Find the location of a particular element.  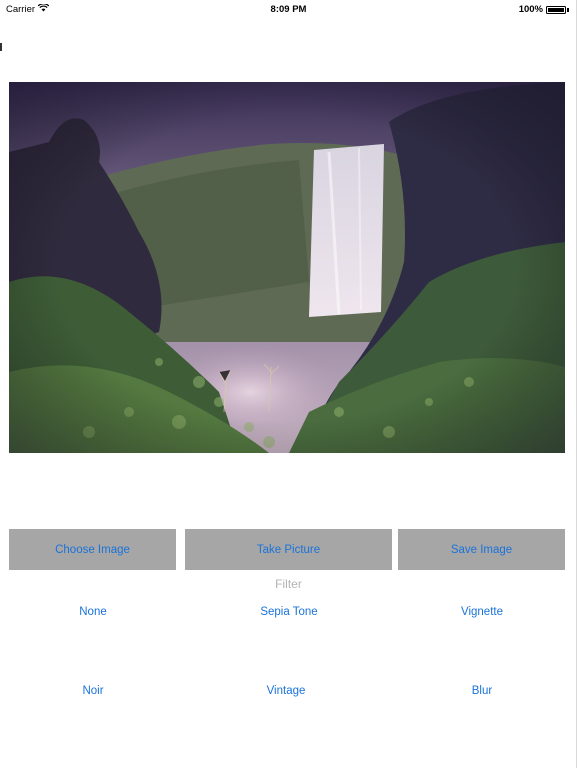

status-bar: Carrier 8:09 PM 100% is located at coordinates (288, 9).